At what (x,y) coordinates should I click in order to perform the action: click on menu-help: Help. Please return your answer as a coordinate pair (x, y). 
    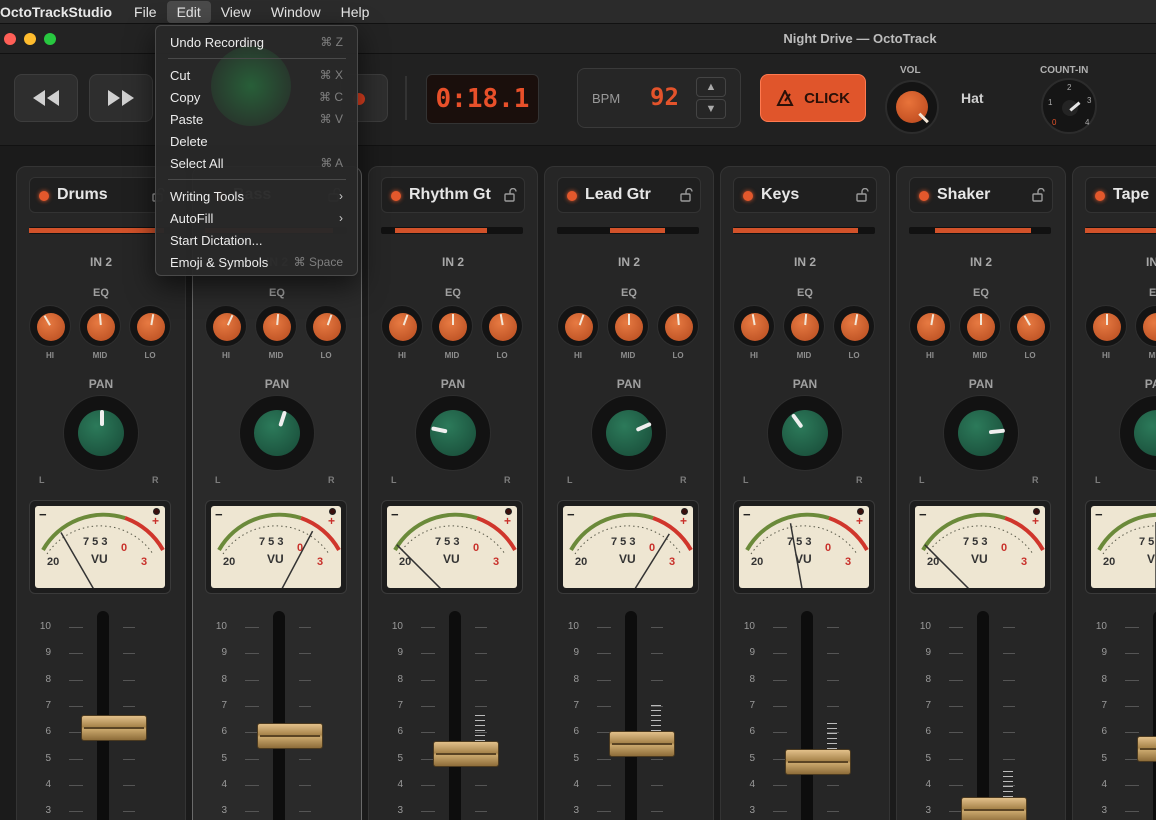
    Looking at the image, I should click on (355, 12).